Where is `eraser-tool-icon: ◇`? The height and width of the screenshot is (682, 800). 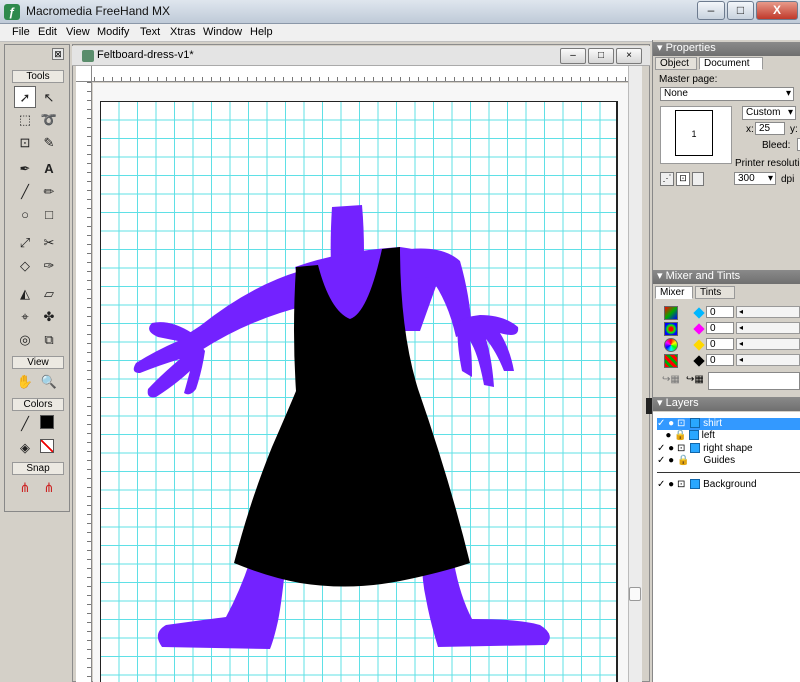 eraser-tool-icon: ◇ is located at coordinates (25, 265).